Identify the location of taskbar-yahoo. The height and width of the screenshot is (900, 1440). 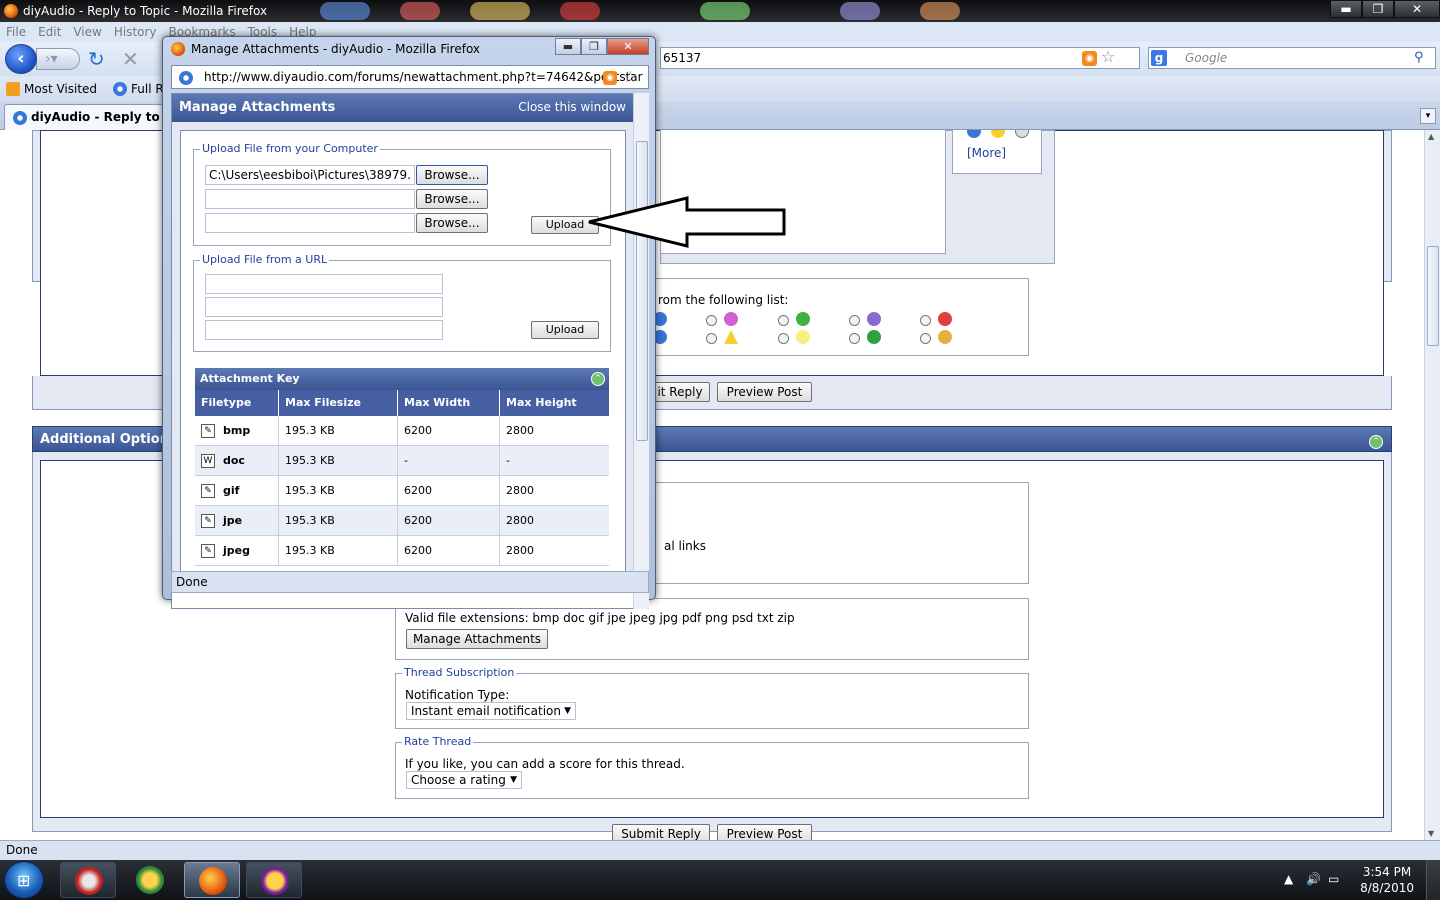
(274, 880).